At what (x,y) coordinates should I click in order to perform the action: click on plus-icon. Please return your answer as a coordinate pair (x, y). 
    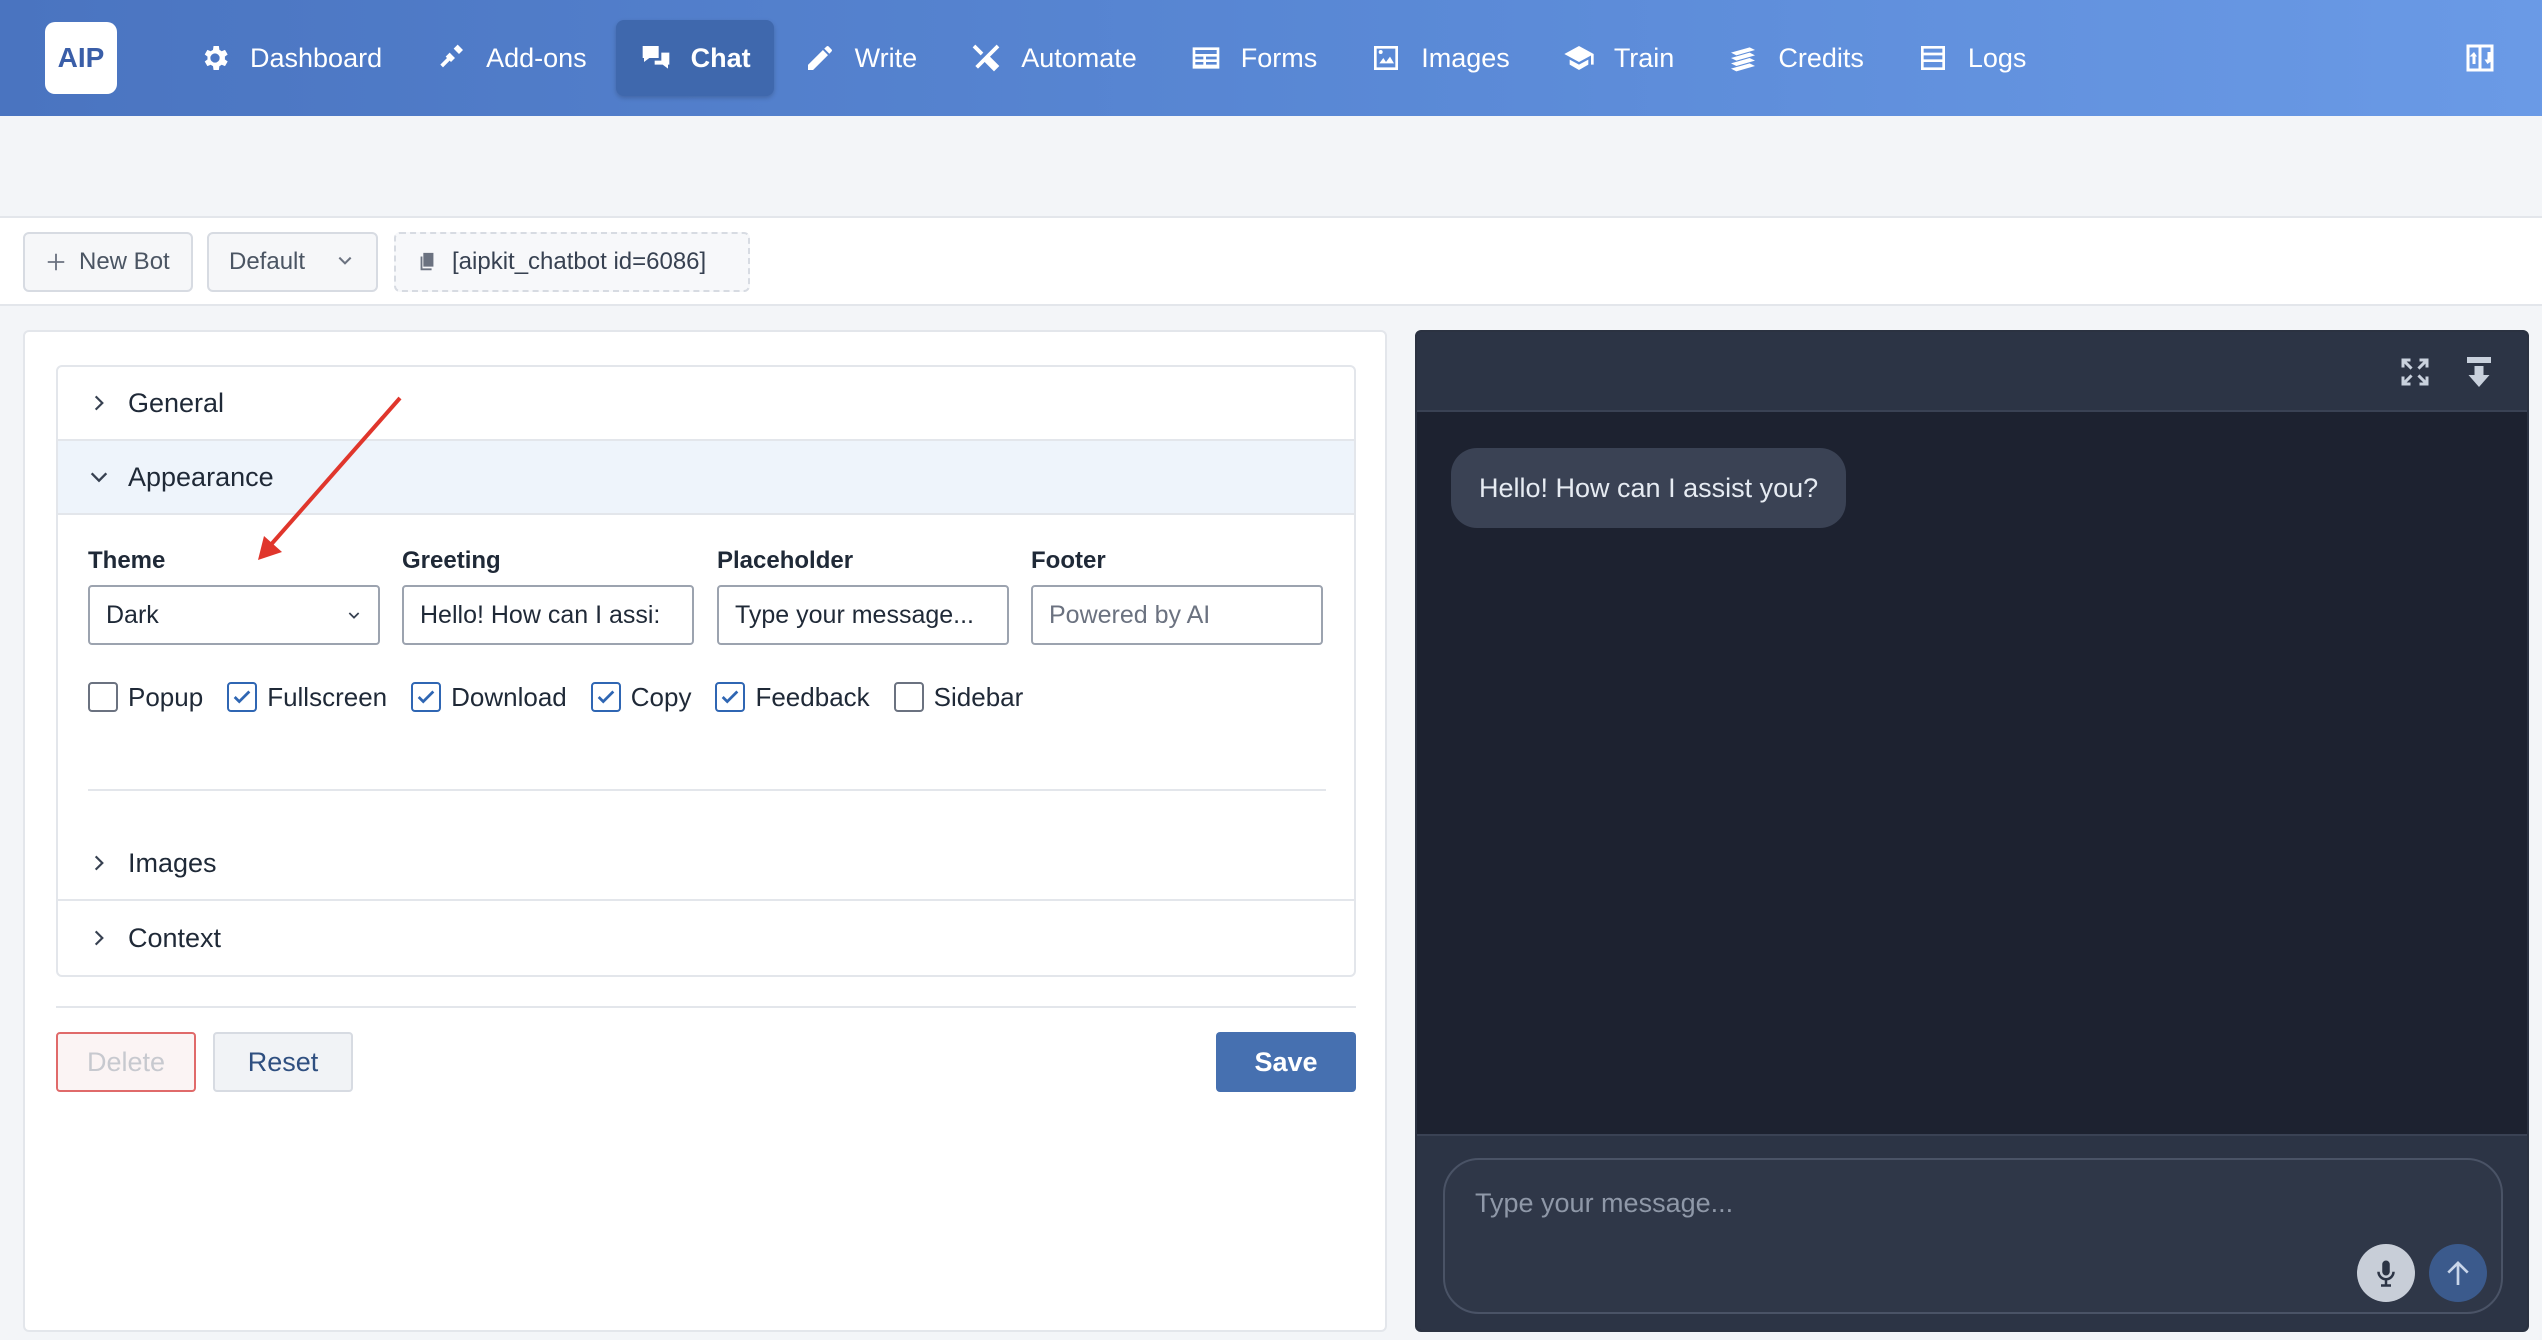
    Looking at the image, I should click on (56, 262).